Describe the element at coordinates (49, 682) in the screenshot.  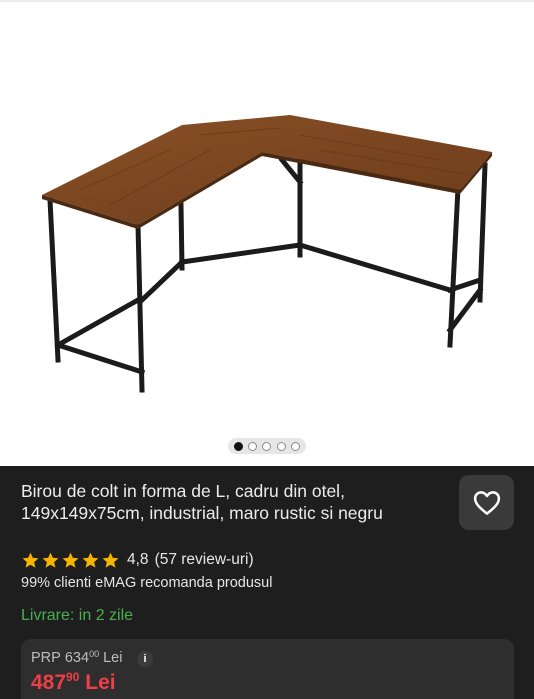
I see `price-int: 487` at that location.